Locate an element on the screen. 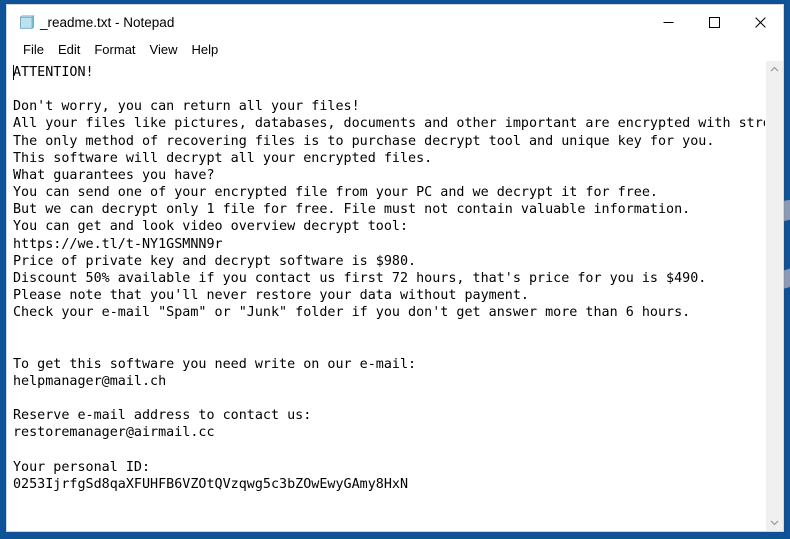 The height and width of the screenshot is (539, 790). maximize-icon is located at coordinates (714, 22).